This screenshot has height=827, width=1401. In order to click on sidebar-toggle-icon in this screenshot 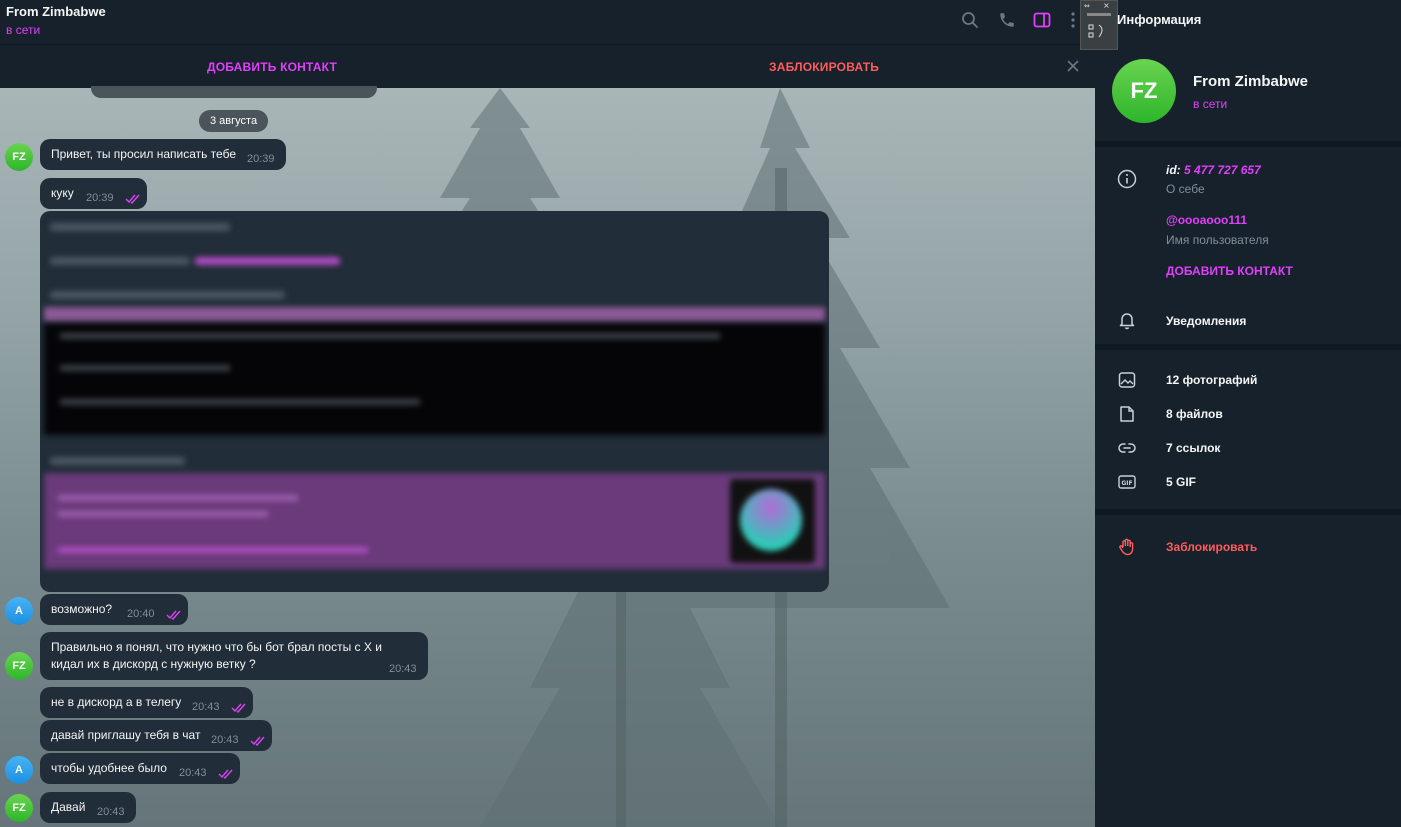, I will do `click(1042, 20)`.